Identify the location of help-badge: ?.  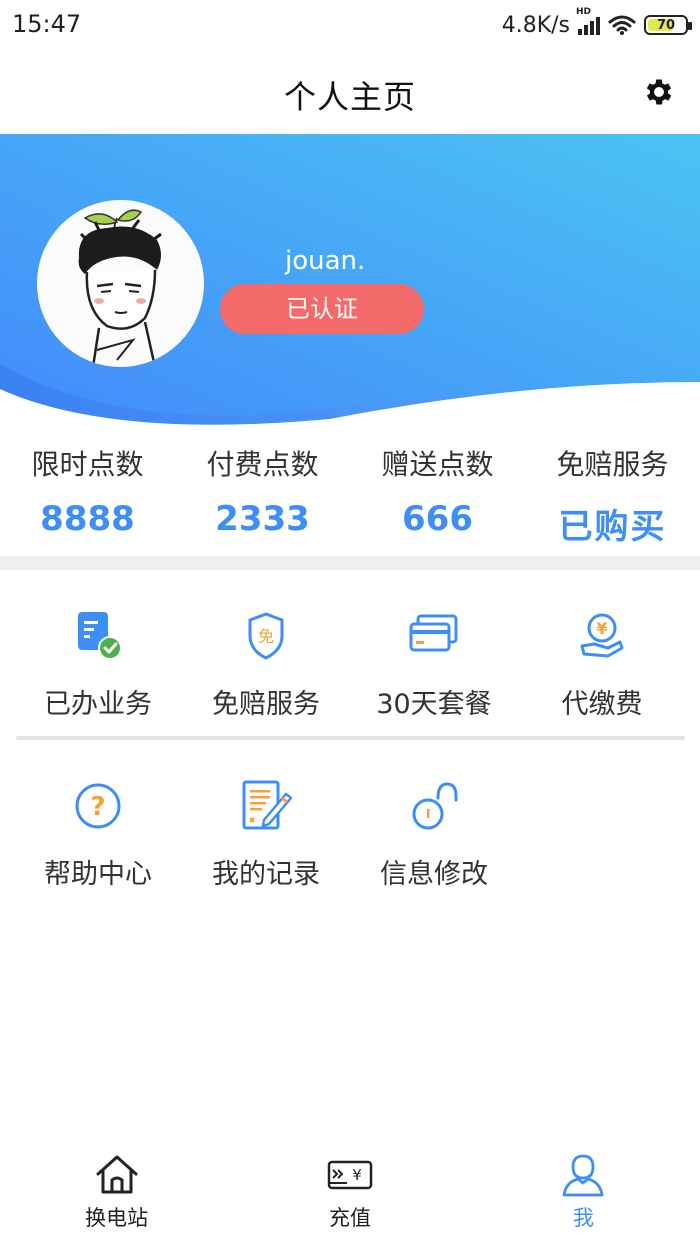
(97, 807).